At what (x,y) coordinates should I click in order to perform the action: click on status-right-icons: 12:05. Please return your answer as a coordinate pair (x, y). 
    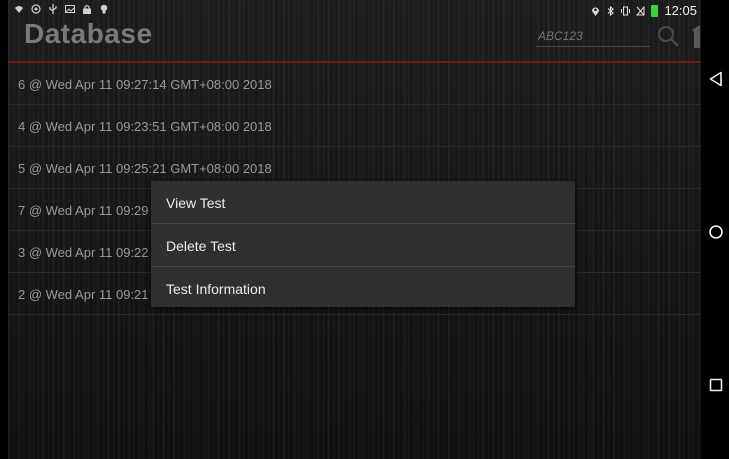
    Looking at the image, I should click on (644, 10).